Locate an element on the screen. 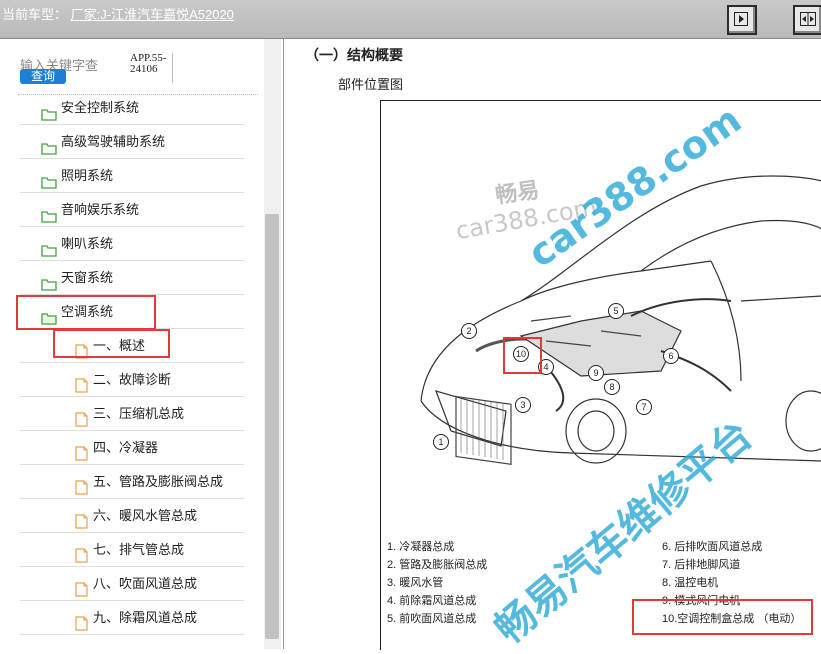 This screenshot has width=821, height=654. callout-3: 3 is located at coordinates (523, 405).